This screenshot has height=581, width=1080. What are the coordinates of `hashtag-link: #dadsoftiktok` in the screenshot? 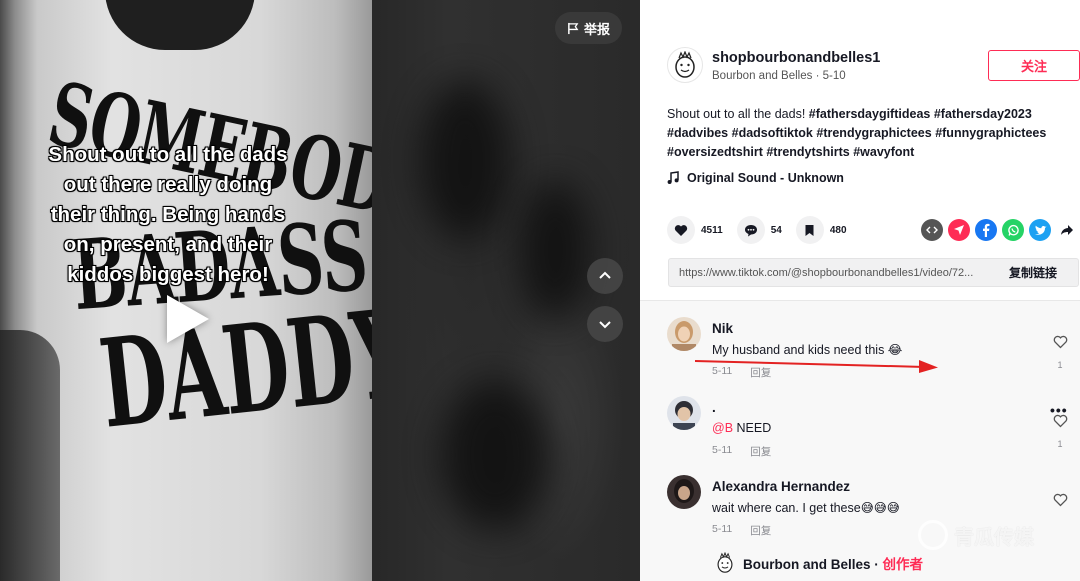 It's located at (772, 133).